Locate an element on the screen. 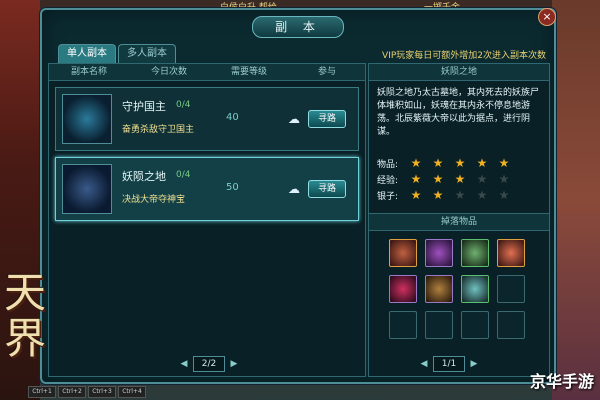 The width and height of the screenshot is (600, 400). drops-pager: ◀ 1/1 ▶ is located at coordinates (449, 364).